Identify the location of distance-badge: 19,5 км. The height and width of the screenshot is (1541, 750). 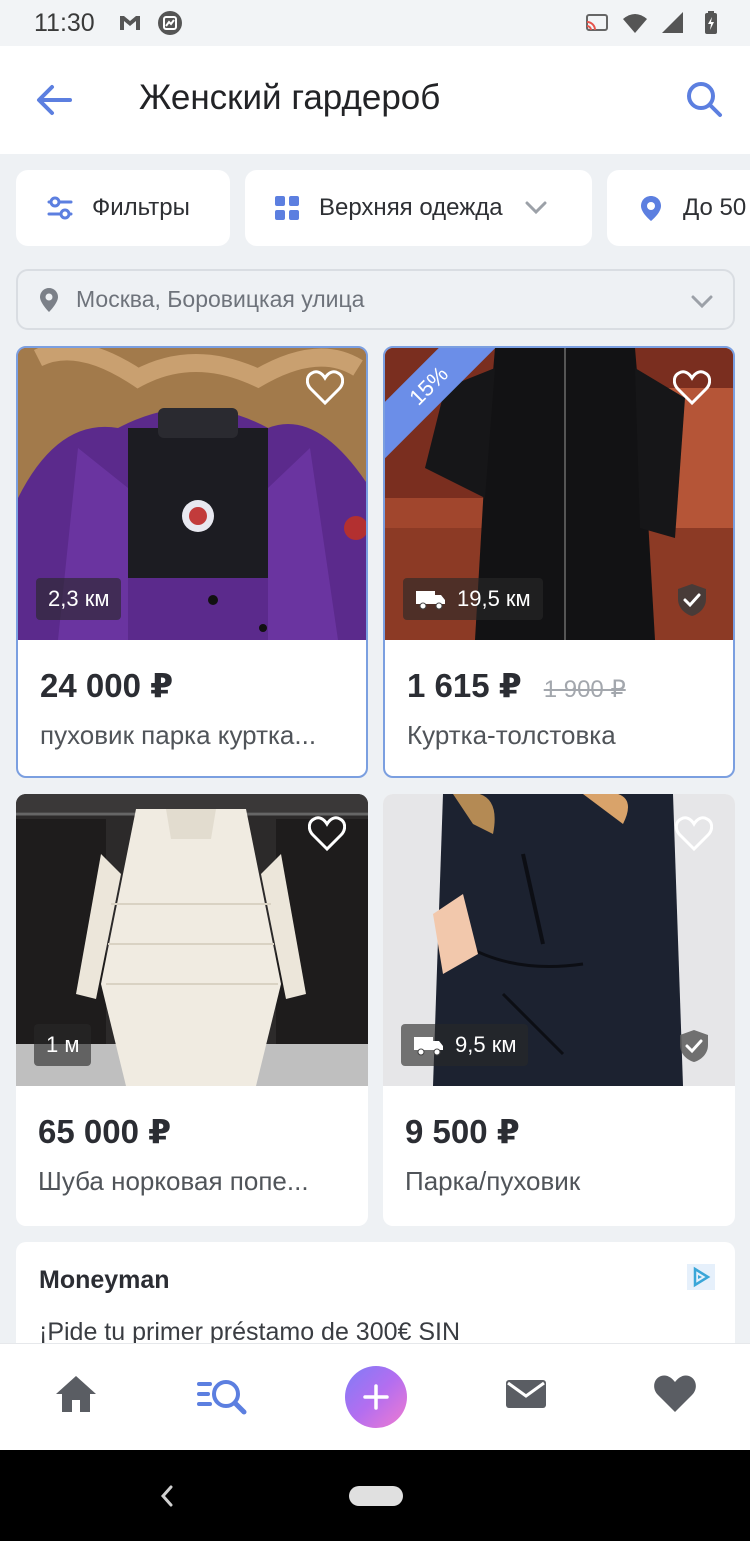
(473, 599).